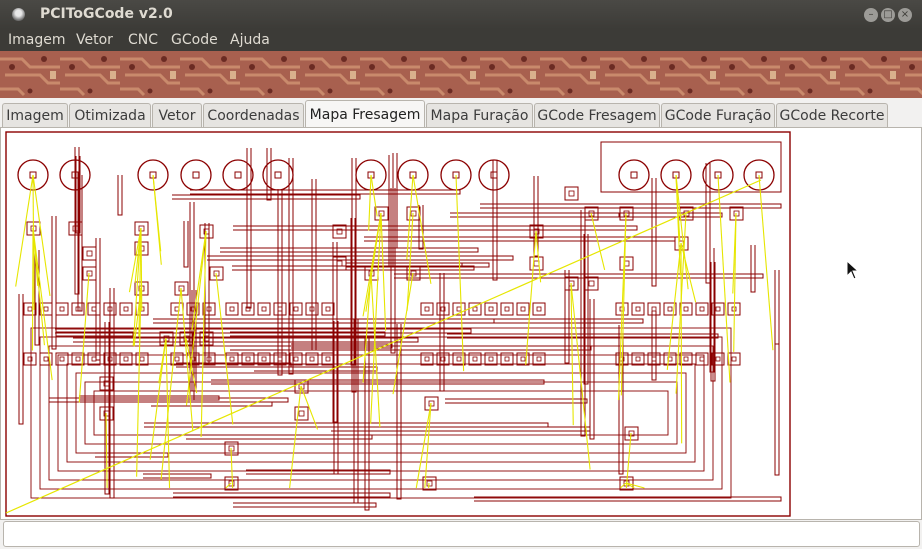 This screenshot has height=549, width=922. What do you see at coordinates (18, 14) in the screenshot?
I see `app-icon` at bounding box center [18, 14].